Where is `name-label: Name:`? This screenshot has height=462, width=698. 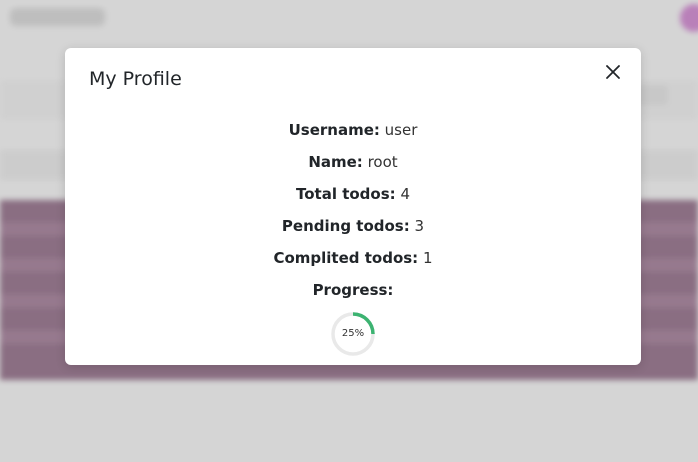 name-label: Name: is located at coordinates (335, 162).